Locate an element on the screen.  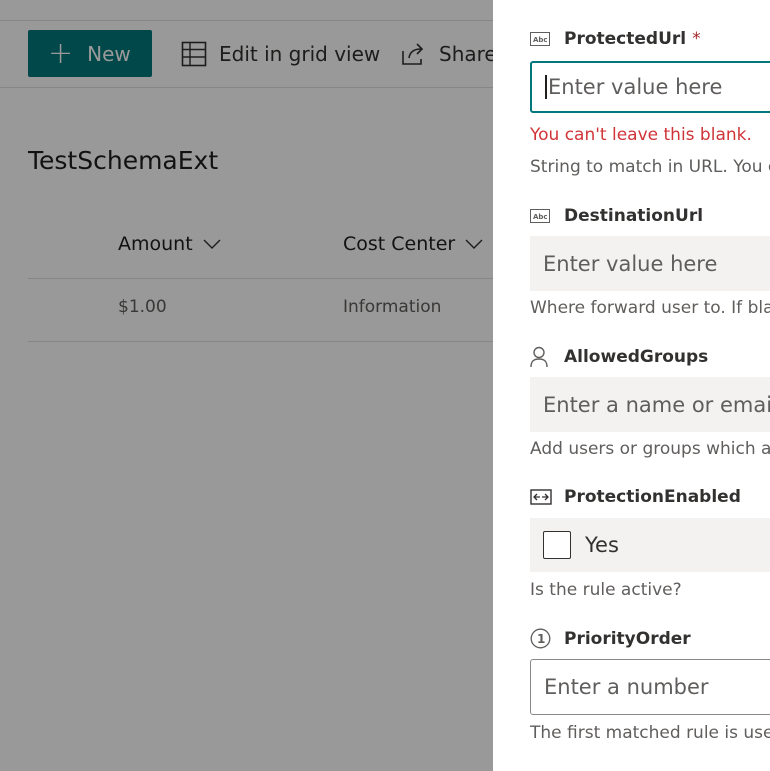
allowed-groups-input: Enter a name or email ac is located at coordinates (650, 404).